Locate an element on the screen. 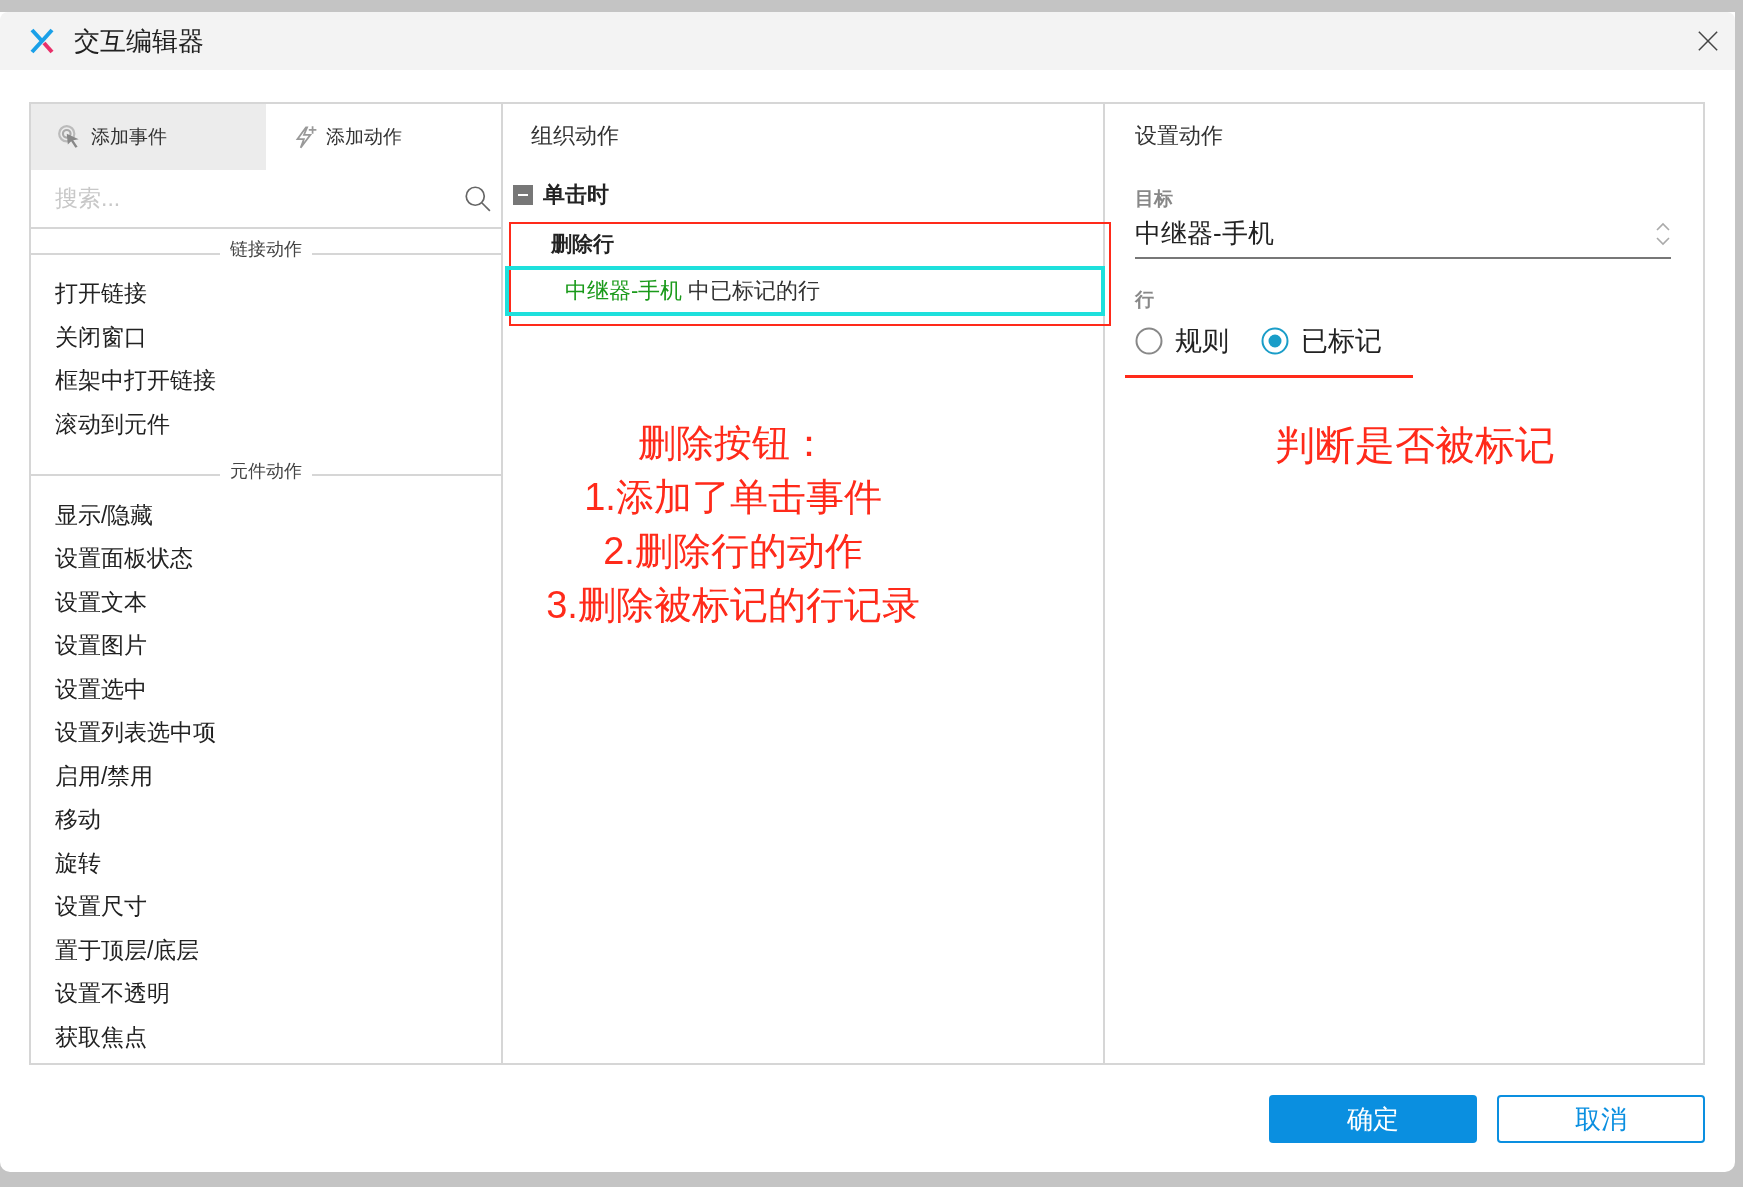 This screenshot has width=1743, height=1187. logo-icon is located at coordinates (42, 41).